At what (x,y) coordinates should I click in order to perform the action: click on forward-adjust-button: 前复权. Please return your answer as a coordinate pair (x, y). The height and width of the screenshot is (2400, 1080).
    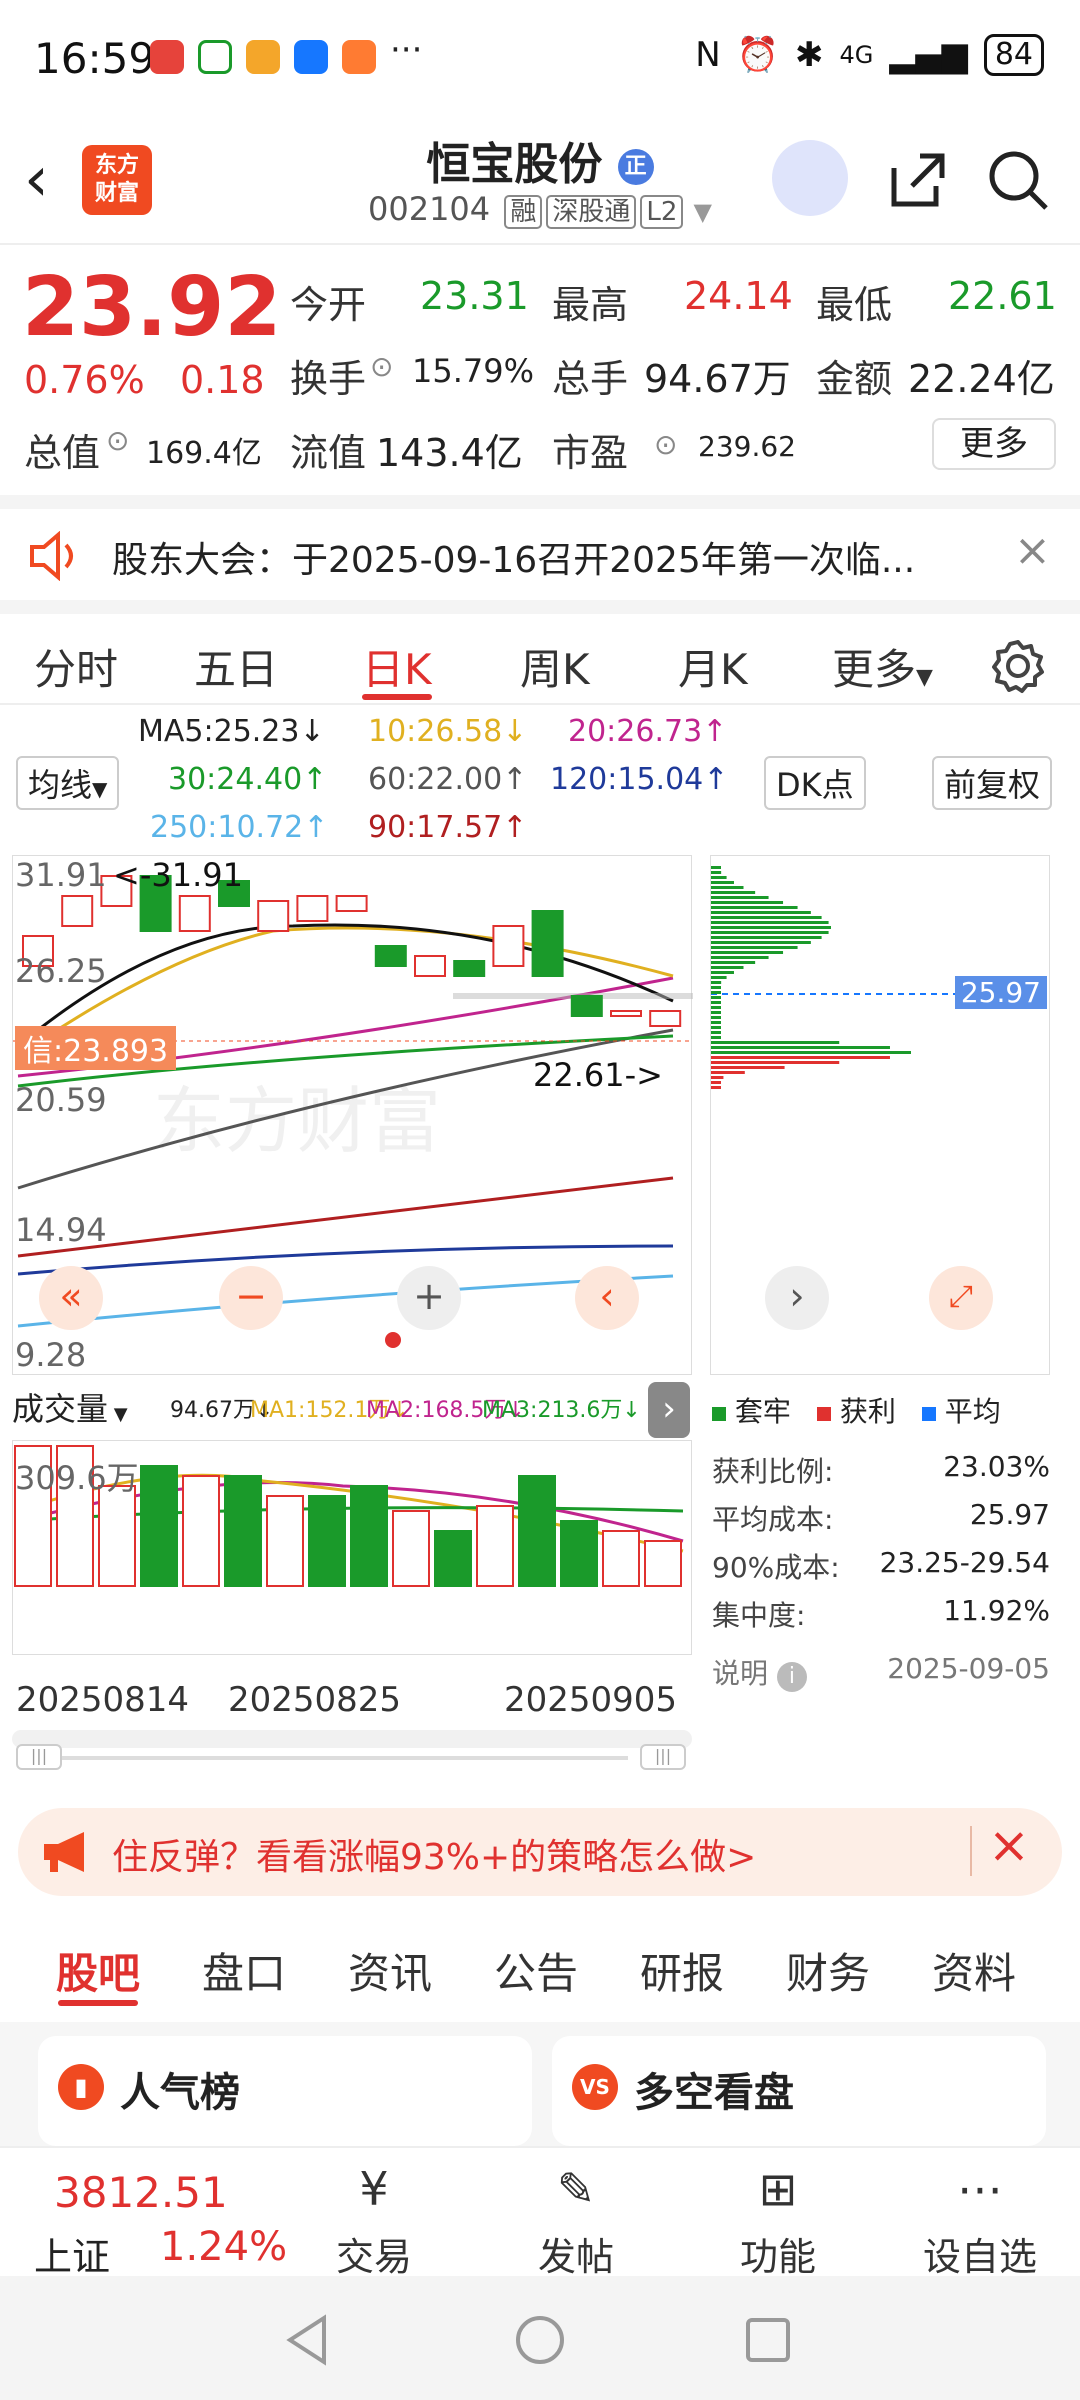
    Looking at the image, I should click on (992, 783).